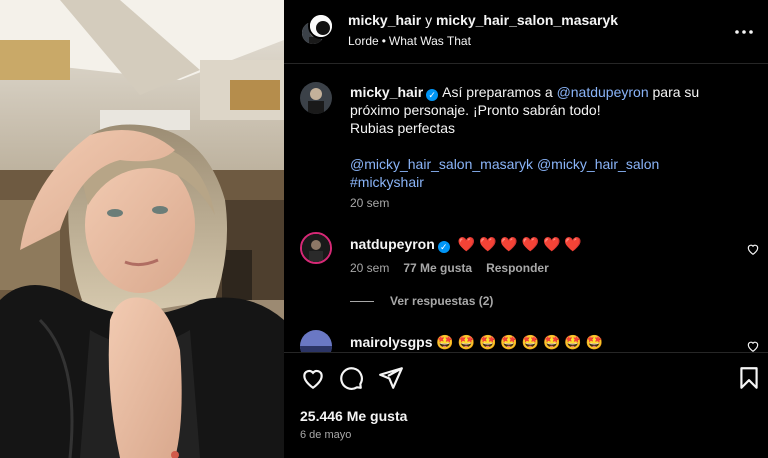 The image size is (768, 458). I want to click on joiner-text: y, so click(429, 20).